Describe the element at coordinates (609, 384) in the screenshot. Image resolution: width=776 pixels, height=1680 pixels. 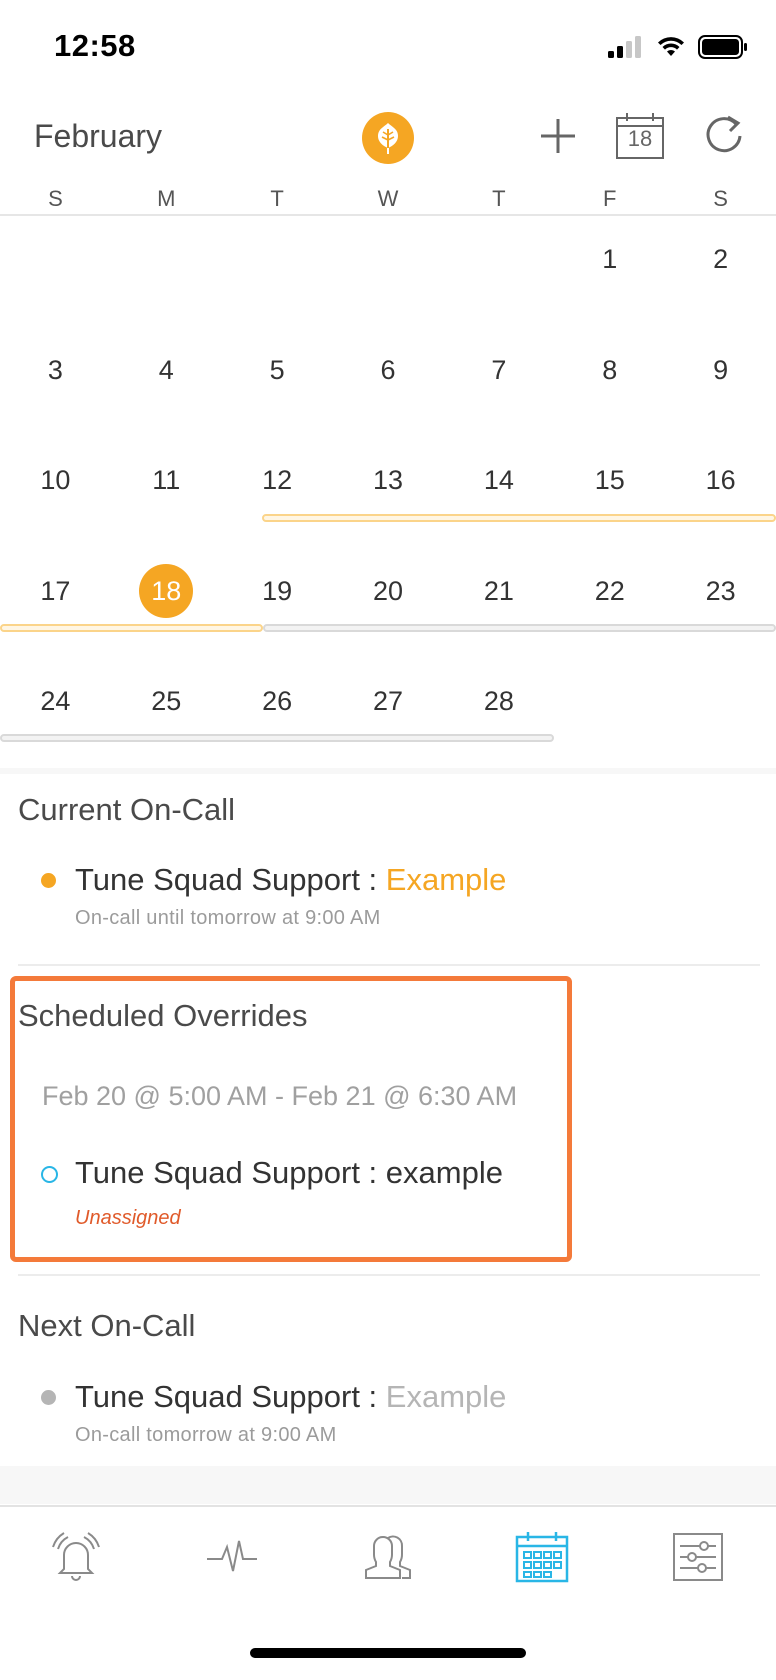
I see `calendar-day: 8` at that location.